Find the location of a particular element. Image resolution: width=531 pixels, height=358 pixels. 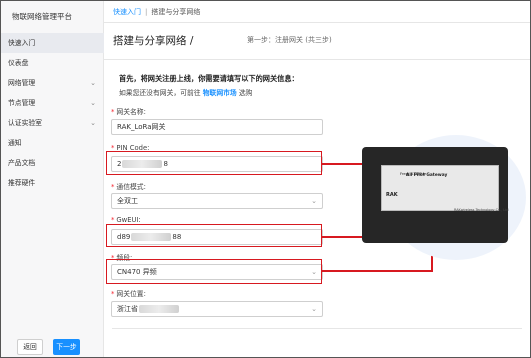

location-select: 浙江省 ⌄ is located at coordinates (217, 309).